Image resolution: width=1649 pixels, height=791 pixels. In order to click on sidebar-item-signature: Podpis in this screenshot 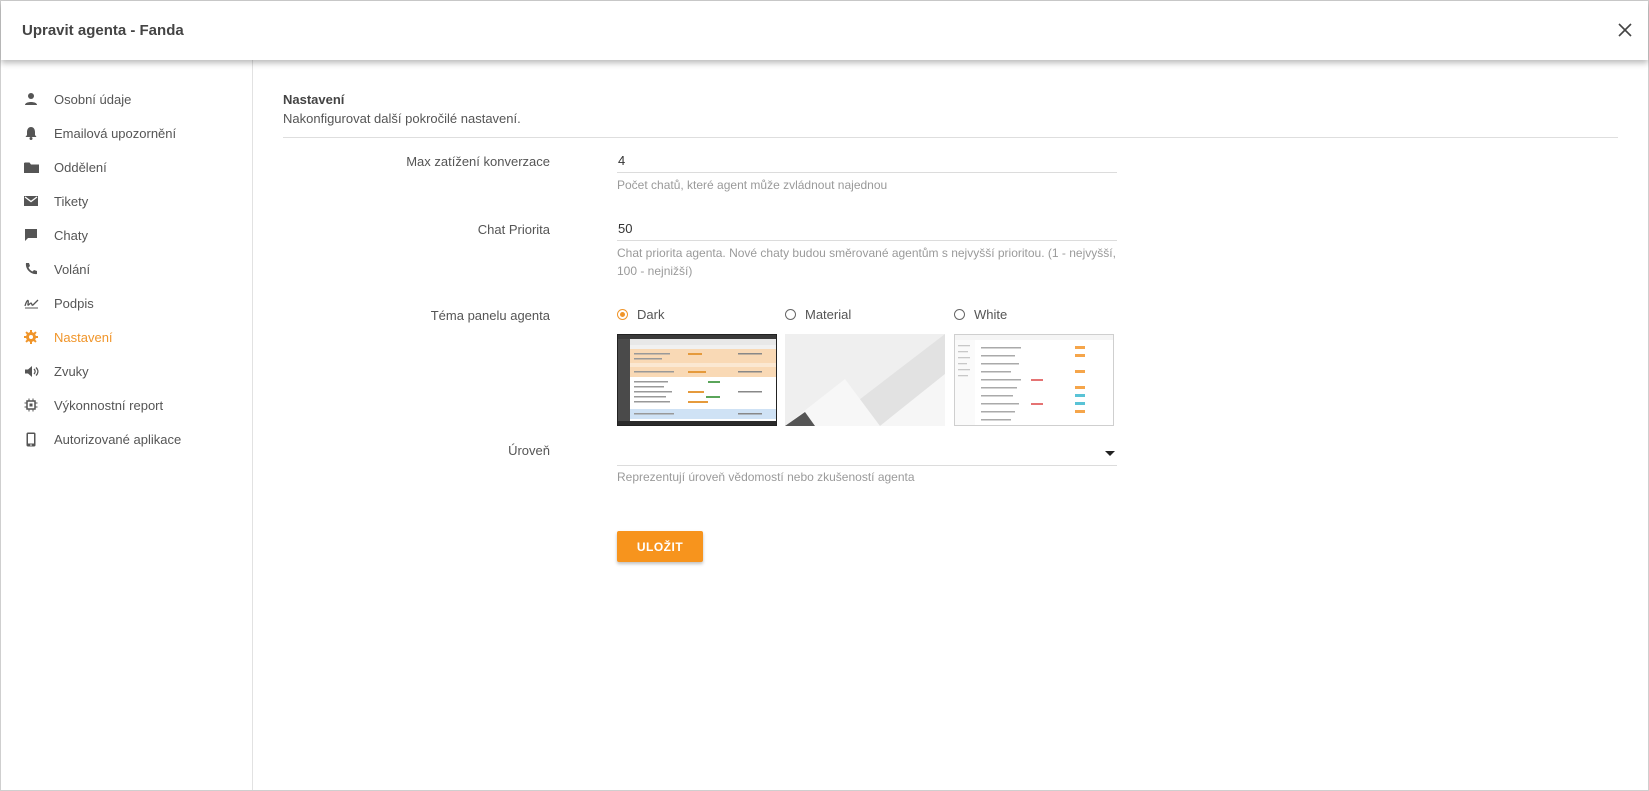, I will do `click(126, 303)`.